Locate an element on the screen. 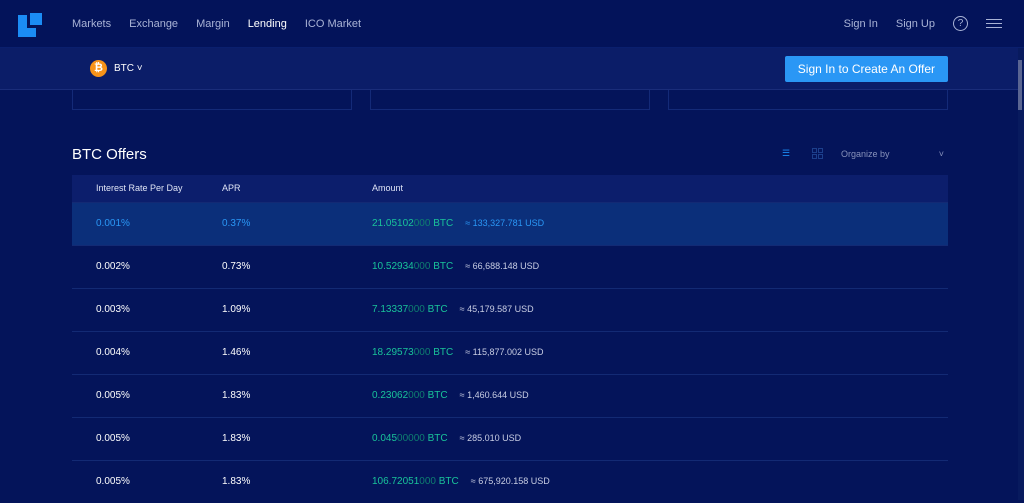 The image size is (1024, 503). amount-value: 0.23062 is located at coordinates (390, 395).